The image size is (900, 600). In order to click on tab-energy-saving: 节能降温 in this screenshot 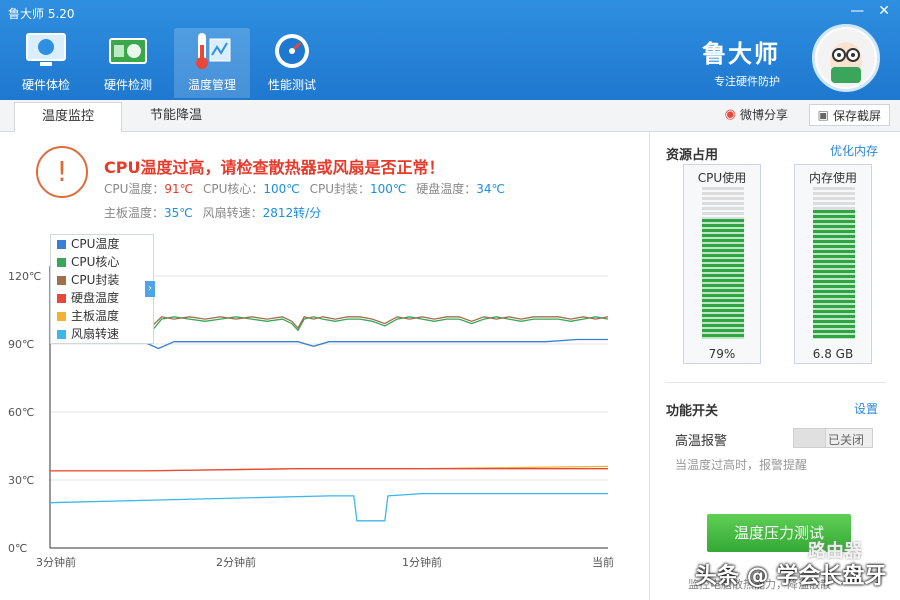, I will do `click(176, 117)`.